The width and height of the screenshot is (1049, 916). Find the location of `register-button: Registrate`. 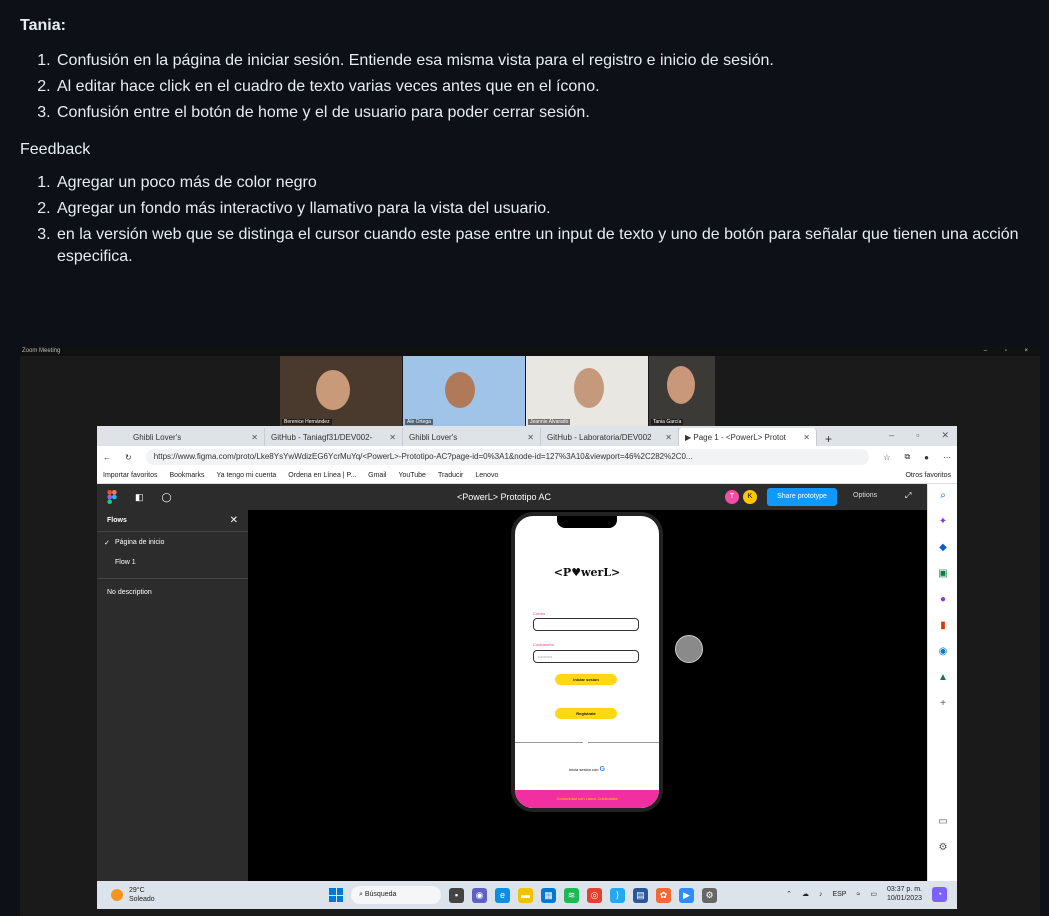

register-button: Registrate is located at coordinates (586, 713).